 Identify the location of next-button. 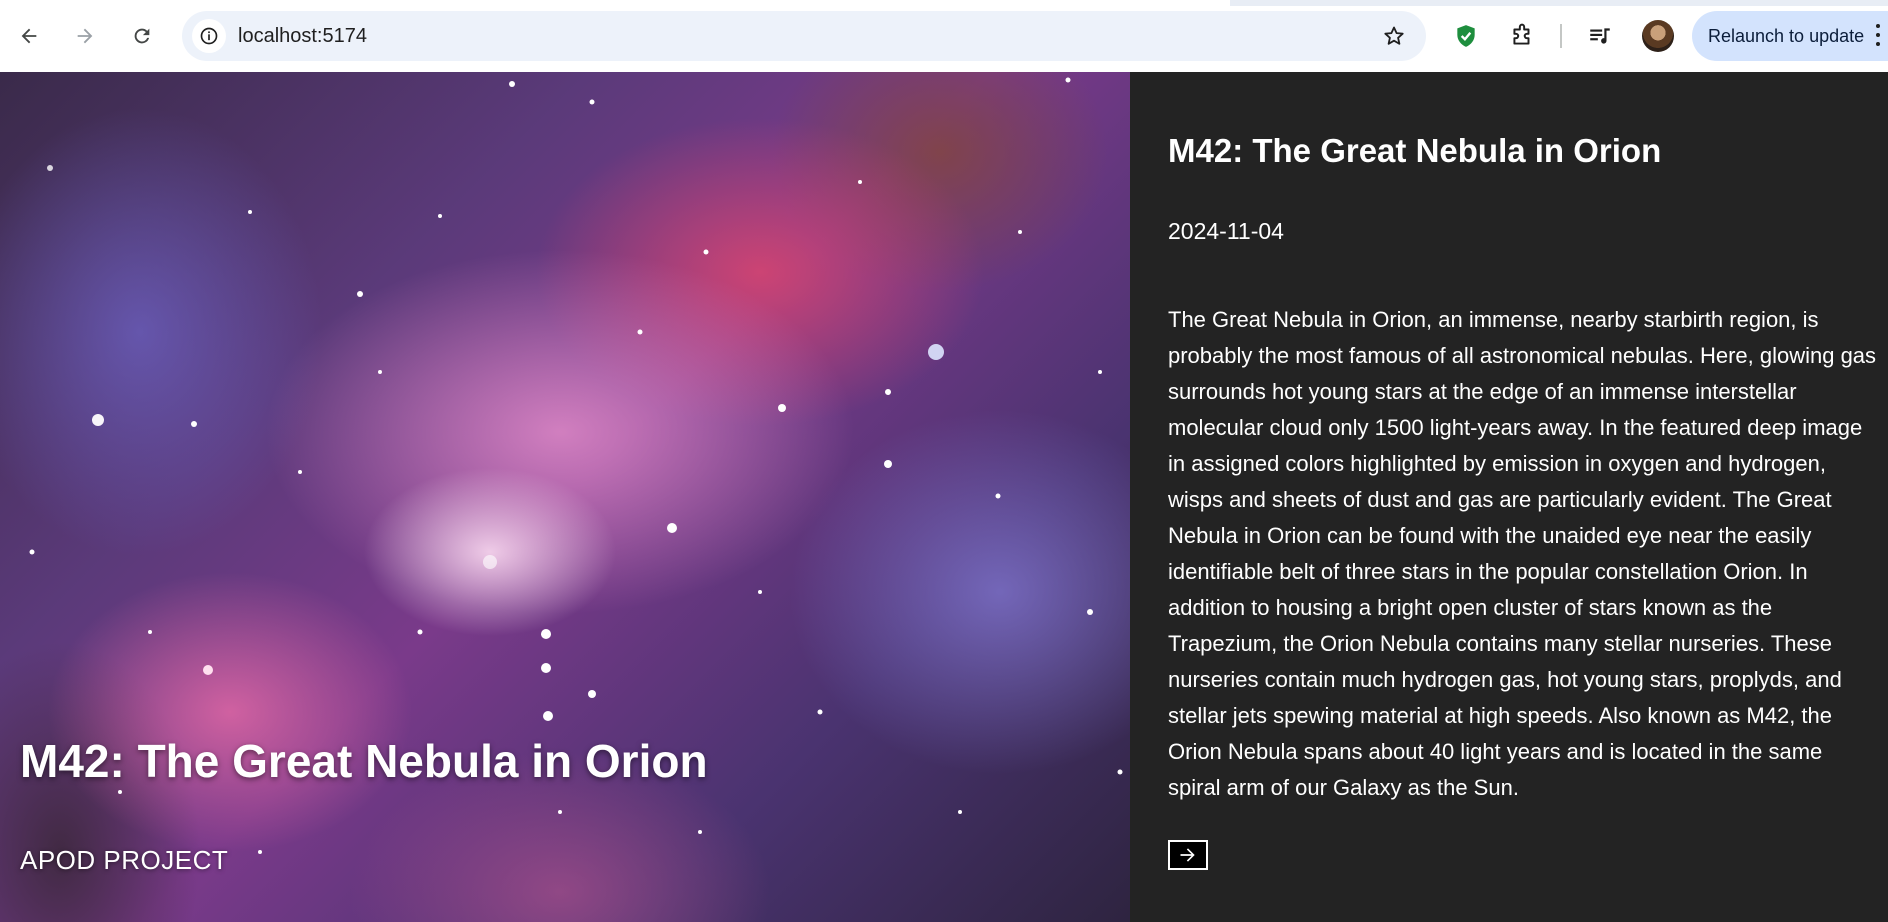
(1188, 855).